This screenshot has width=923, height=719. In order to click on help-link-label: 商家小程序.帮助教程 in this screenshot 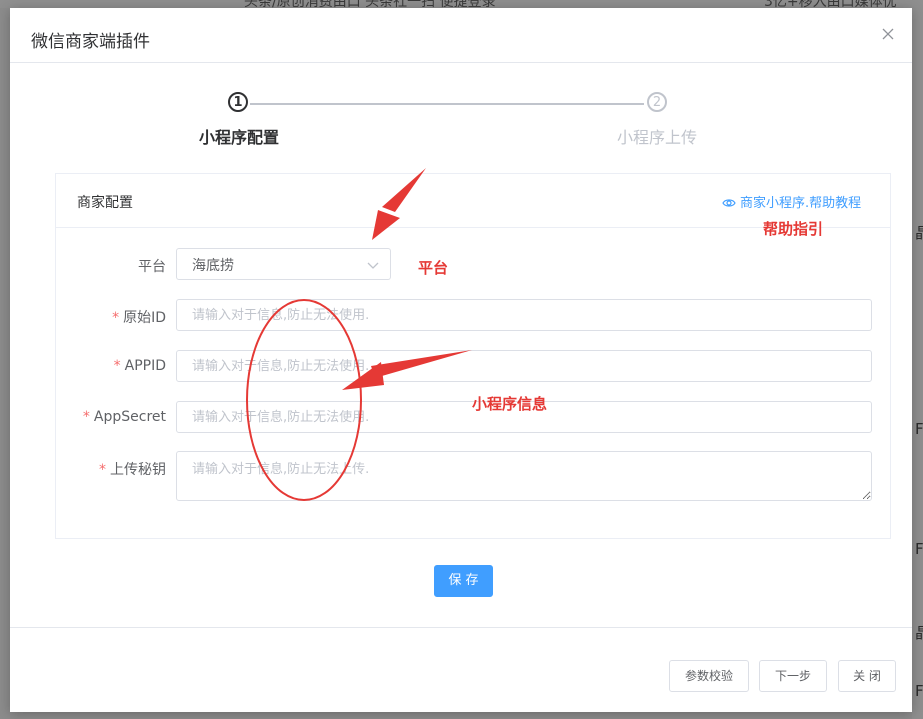, I will do `click(801, 203)`.